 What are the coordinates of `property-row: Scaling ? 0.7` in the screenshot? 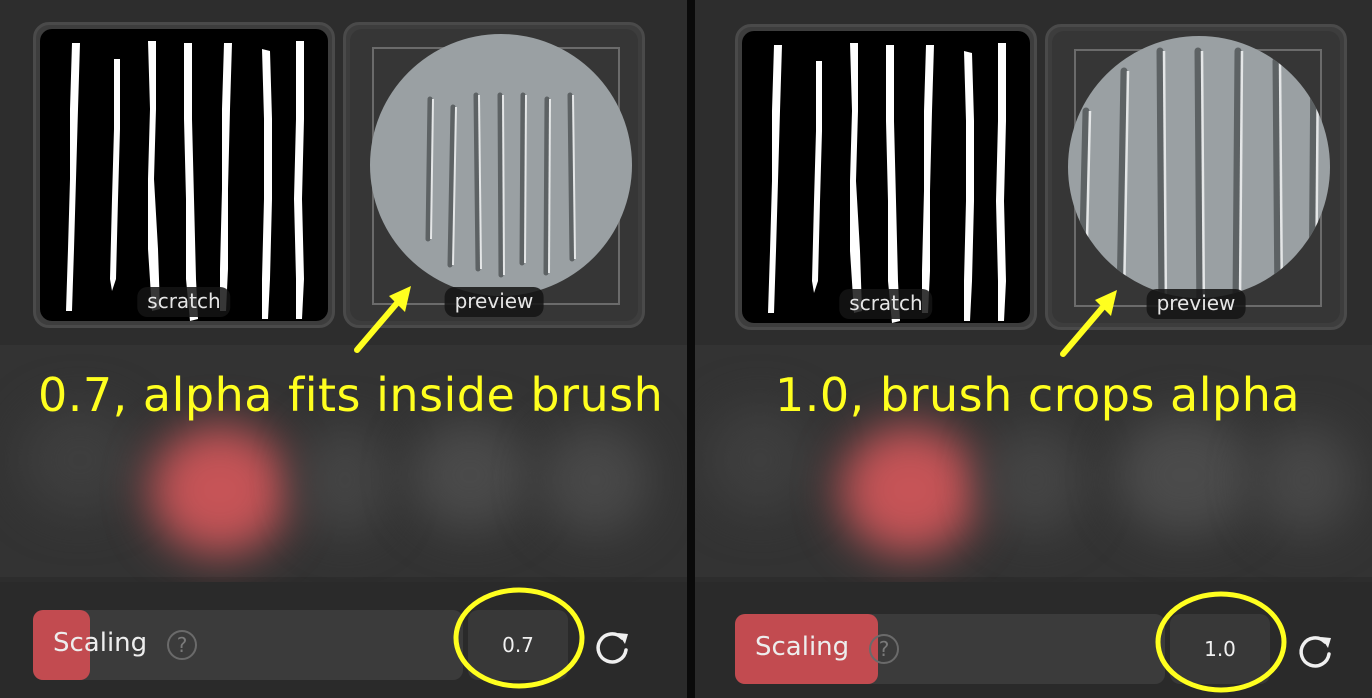 It's located at (343, 640).